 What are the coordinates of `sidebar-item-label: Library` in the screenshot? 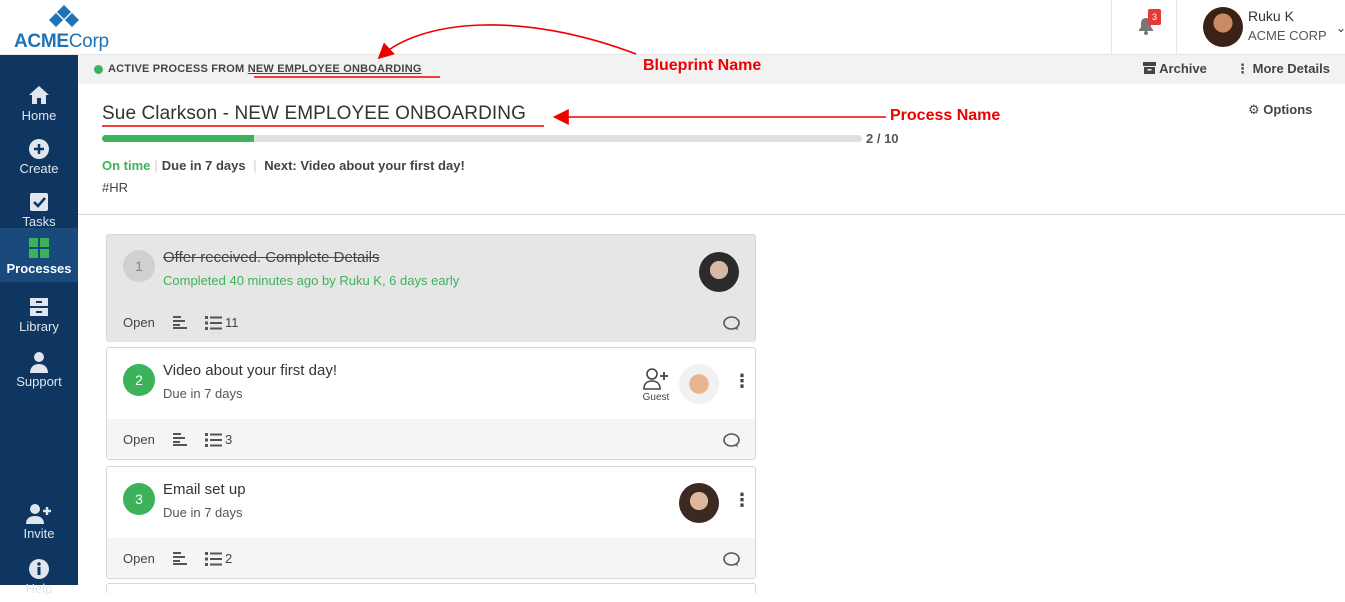 It's located at (39, 326).